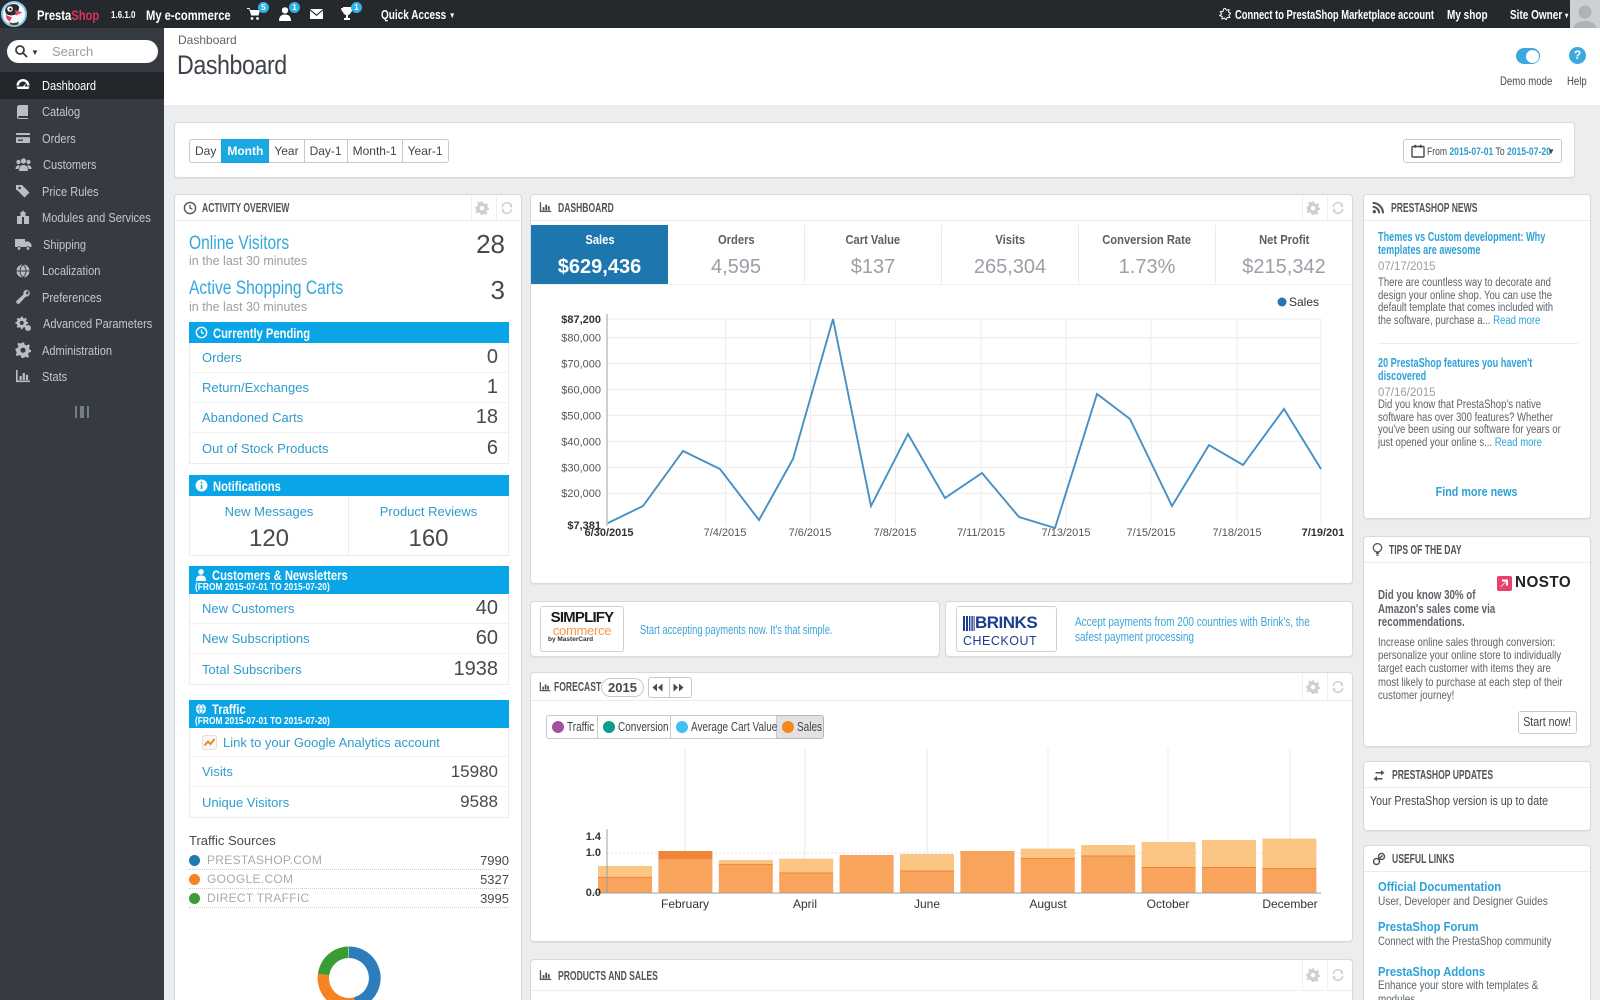 The width and height of the screenshot is (1600, 1000). What do you see at coordinates (1289, 904) in the screenshot?
I see `svg-text: December` at bounding box center [1289, 904].